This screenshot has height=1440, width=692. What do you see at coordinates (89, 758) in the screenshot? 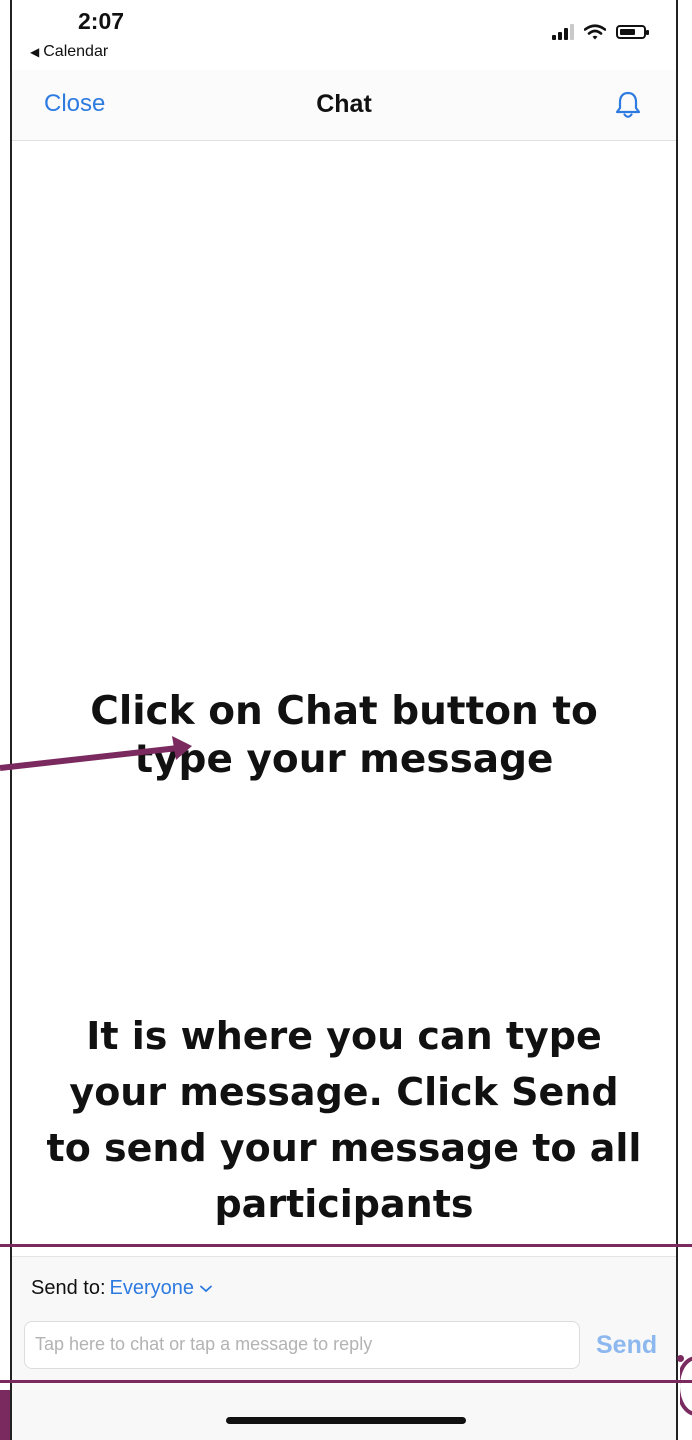
I see `annotation-arrow-line` at bounding box center [89, 758].